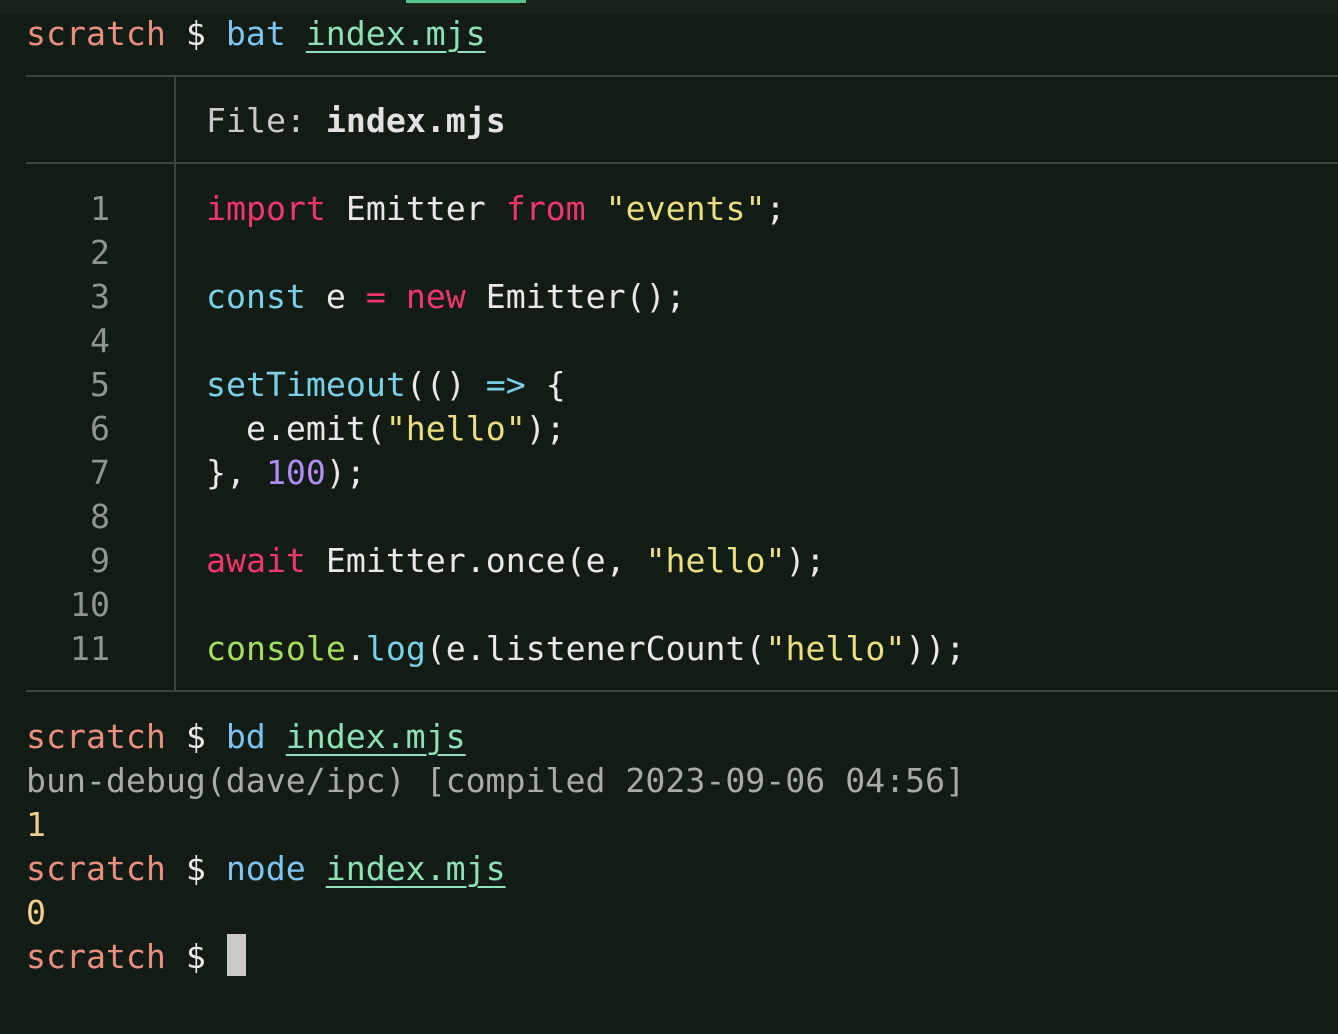 Image resolution: width=1338 pixels, height=1034 pixels. Describe the element at coordinates (682, 163) in the screenshot. I see `bat-header-rule` at that location.